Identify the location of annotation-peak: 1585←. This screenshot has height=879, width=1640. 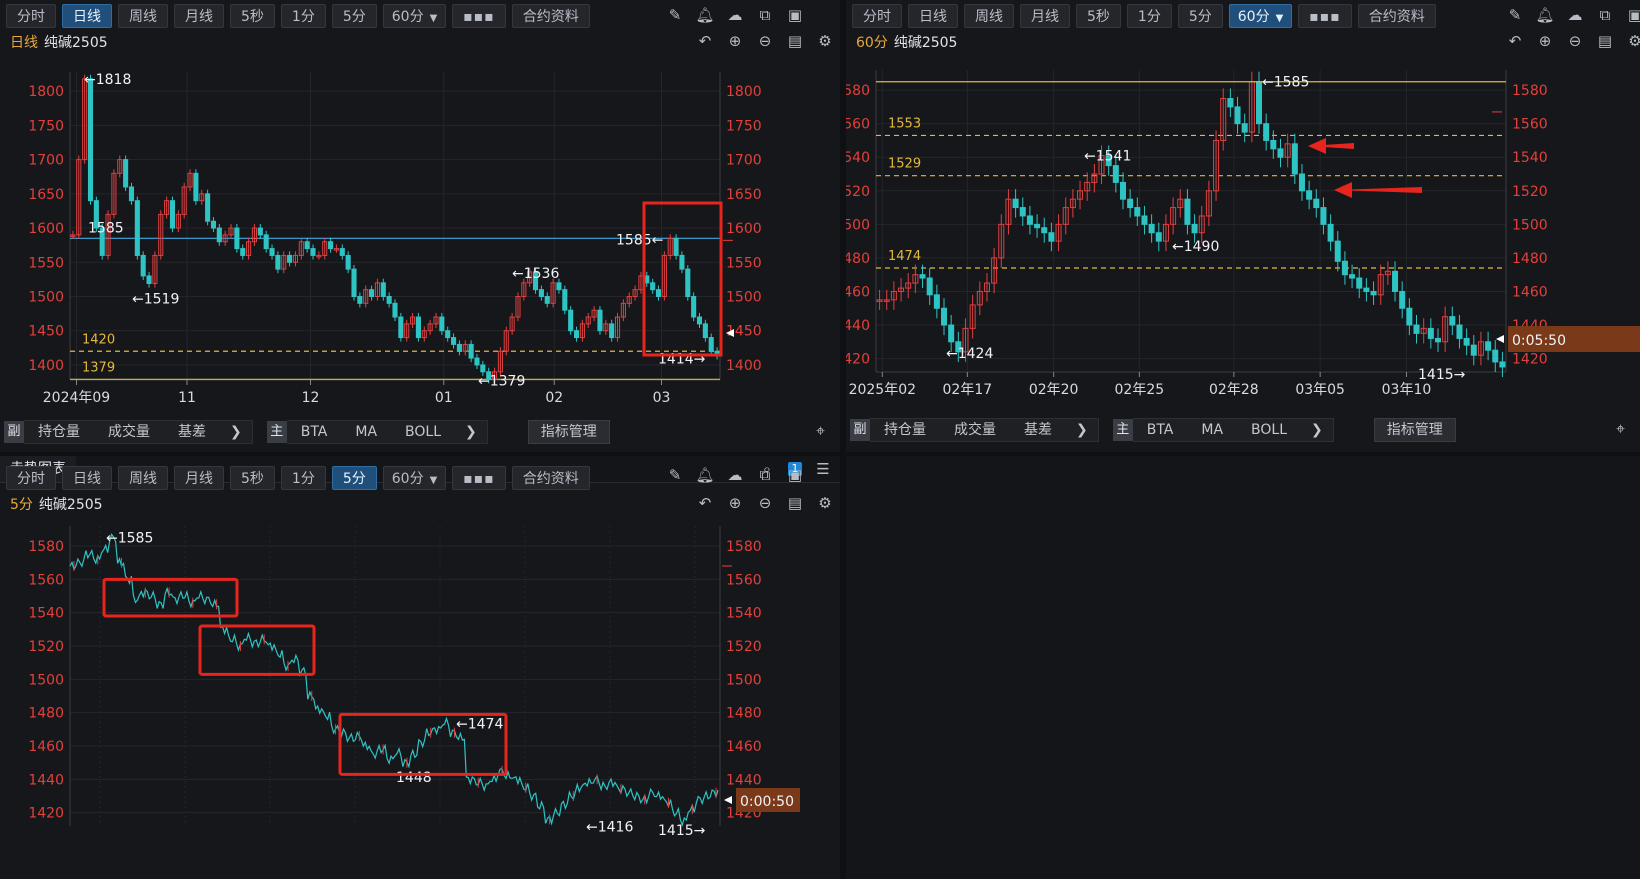
(639, 240).